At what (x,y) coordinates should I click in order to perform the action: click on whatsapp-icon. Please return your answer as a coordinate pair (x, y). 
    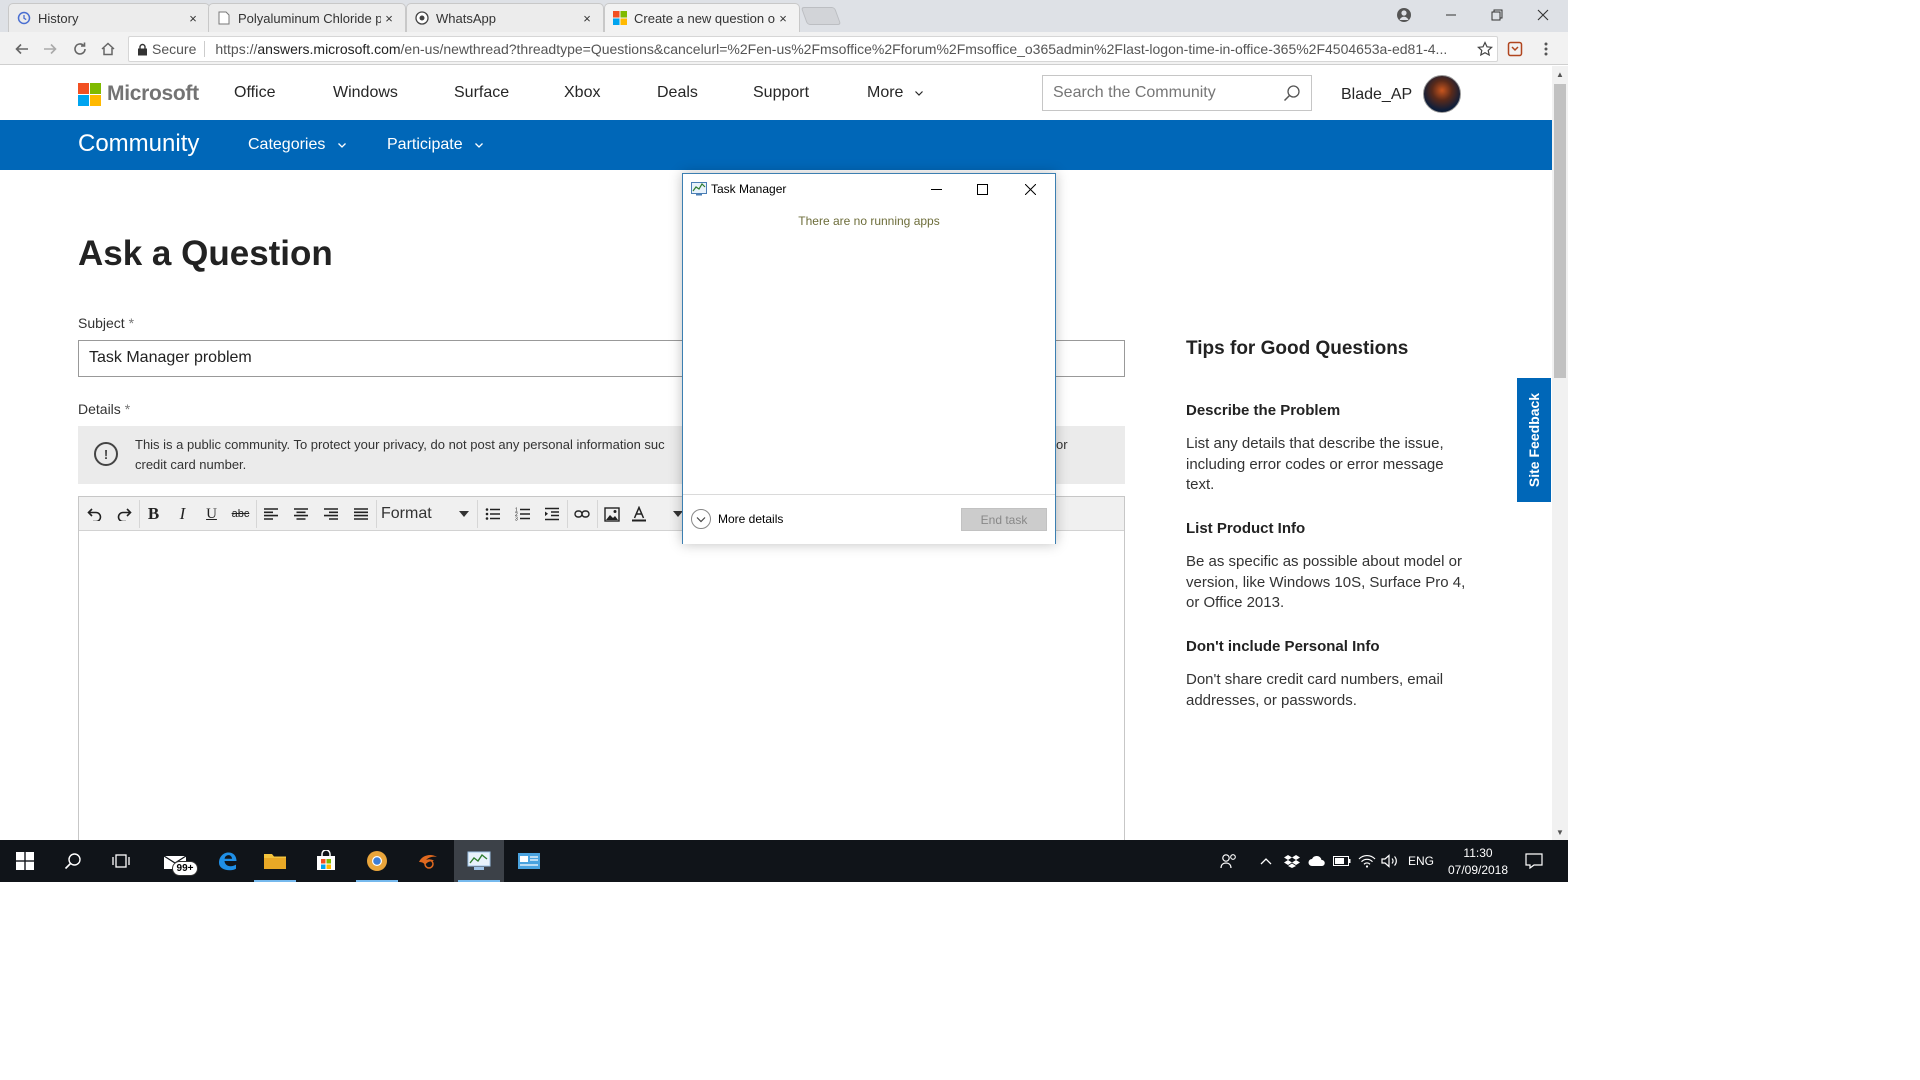
    Looking at the image, I should click on (422, 18).